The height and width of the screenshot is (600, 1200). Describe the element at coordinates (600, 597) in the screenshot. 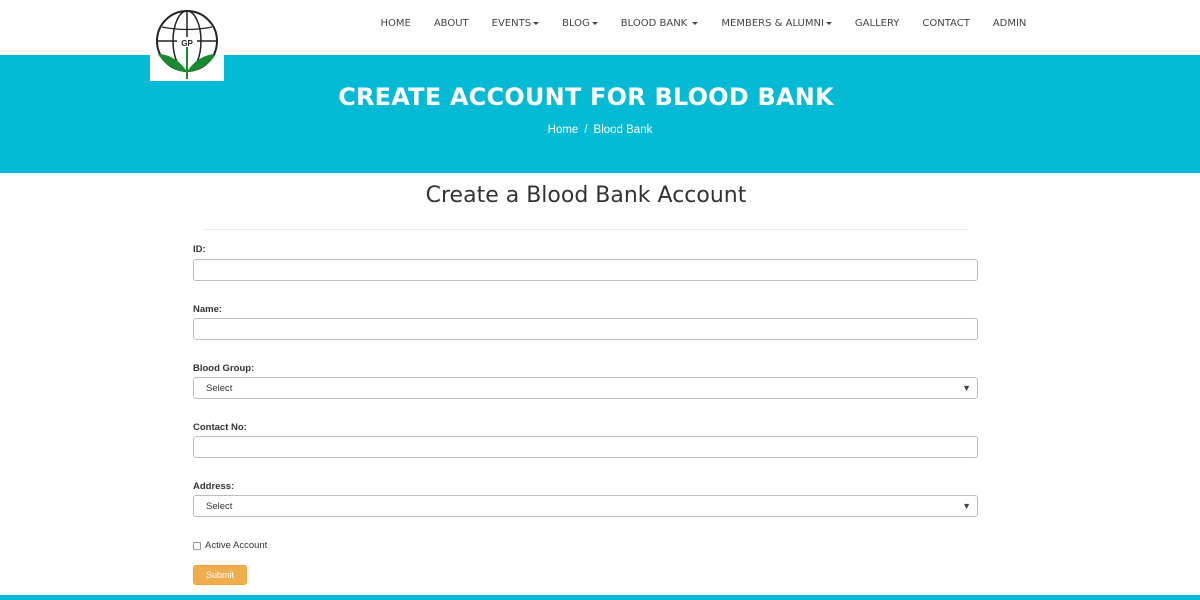

I see `footer-accent-bar` at that location.